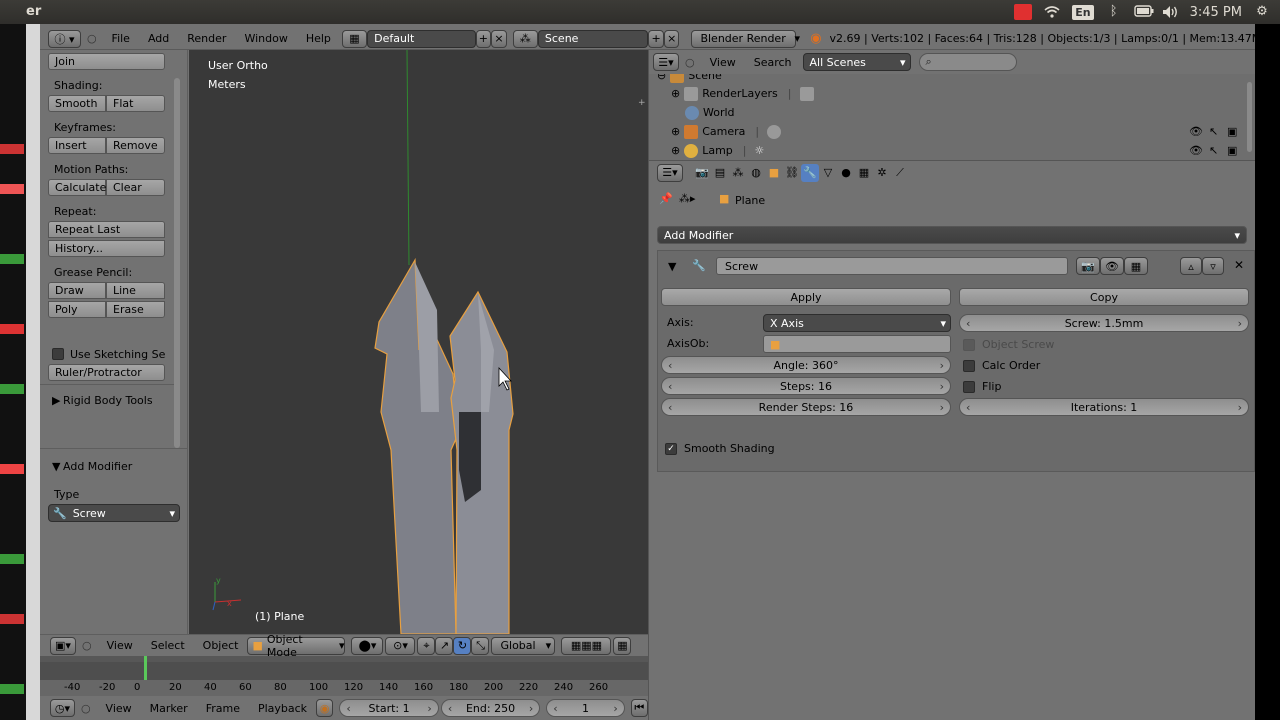  I want to click on poly-button: Poly, so click(77, 309).